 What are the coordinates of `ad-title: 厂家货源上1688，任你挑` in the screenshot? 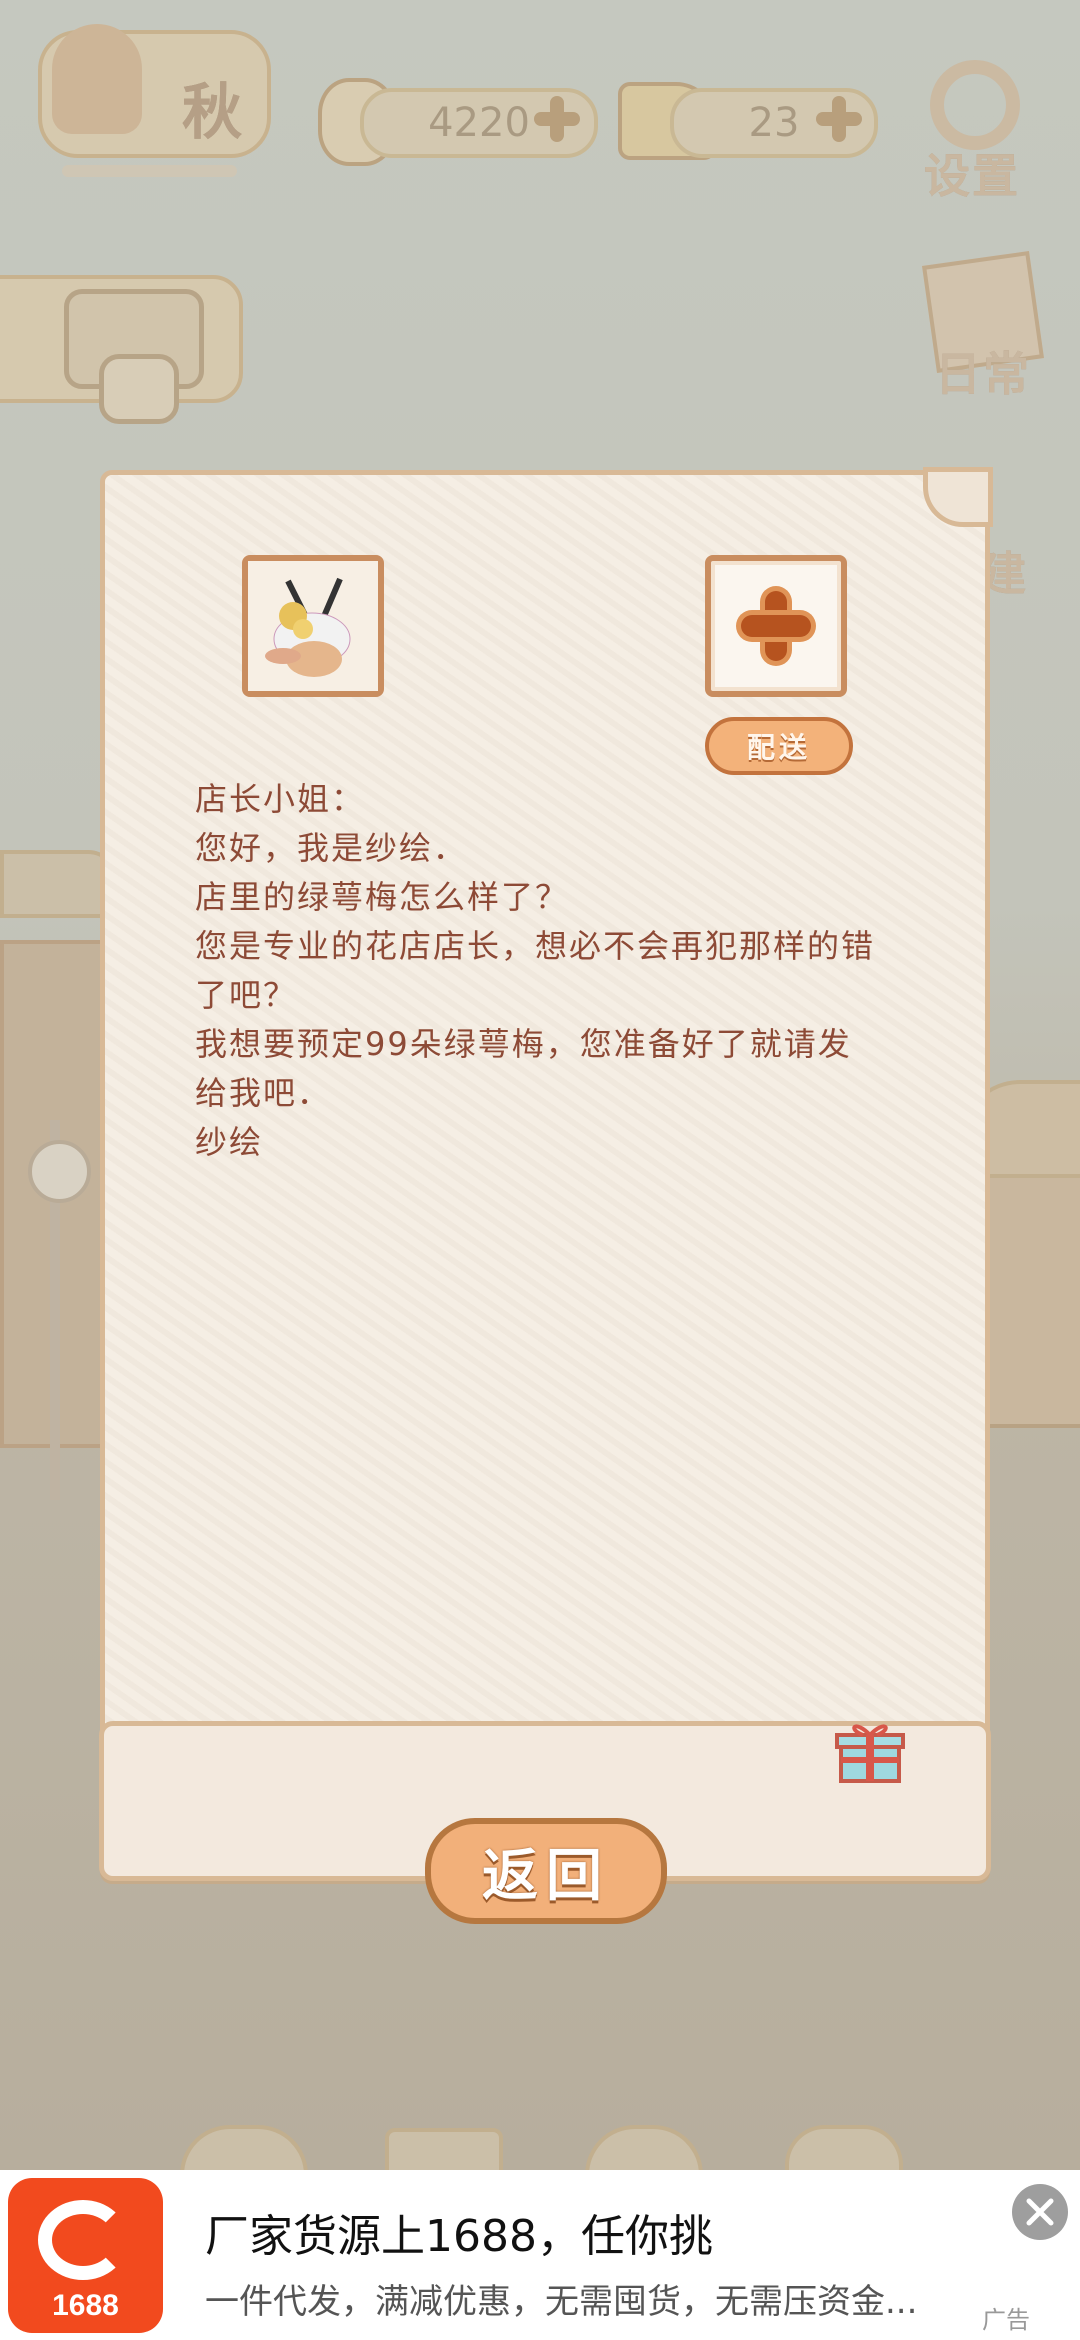 It's located at (459, 2236).